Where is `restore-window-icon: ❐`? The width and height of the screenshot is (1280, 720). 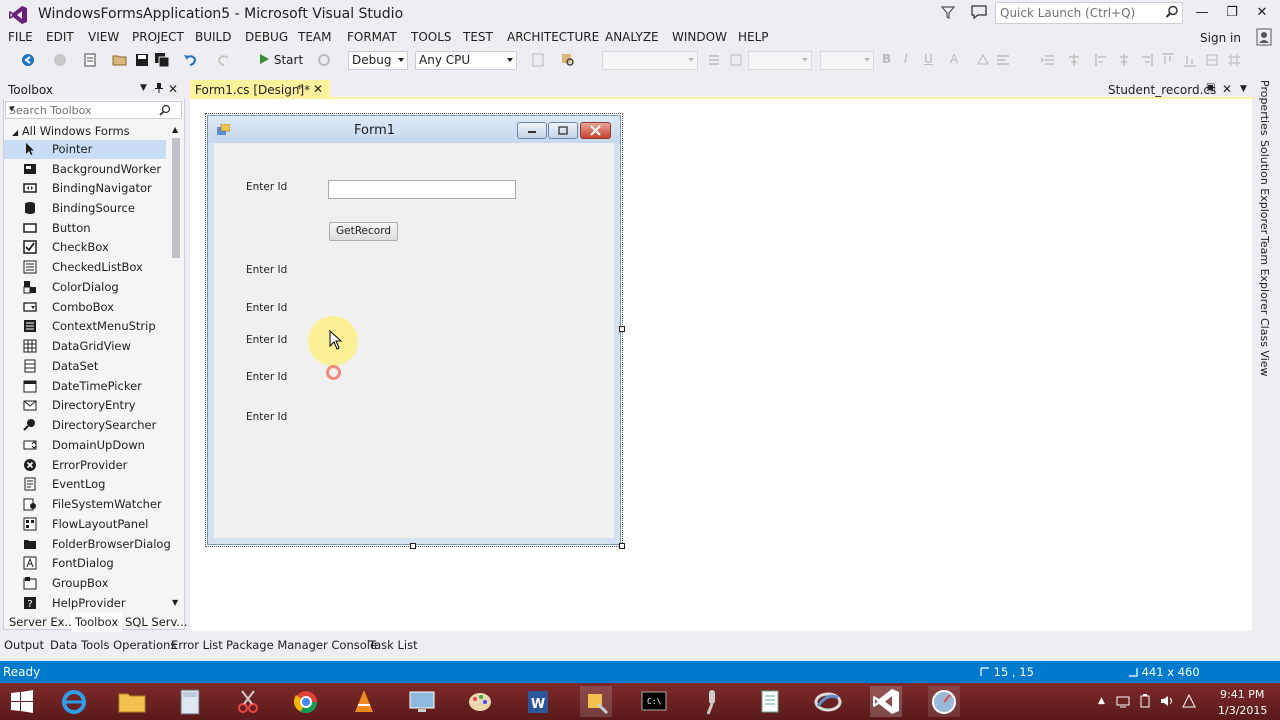 restore-window-icon: ❐ is located at coordinates (1232, 13).